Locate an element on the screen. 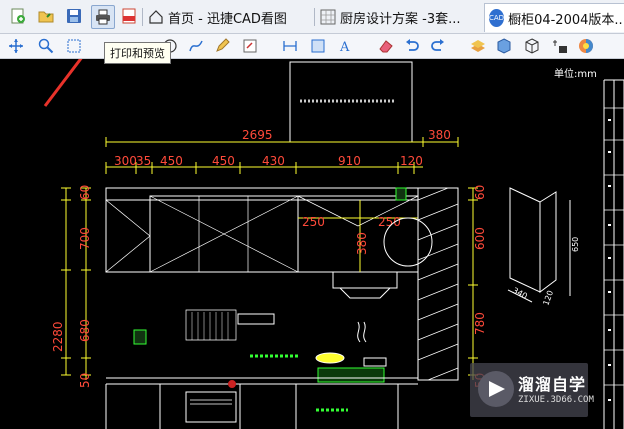 This screenshot has height=429, width=624. right-table is located at coordinates (613, 254).